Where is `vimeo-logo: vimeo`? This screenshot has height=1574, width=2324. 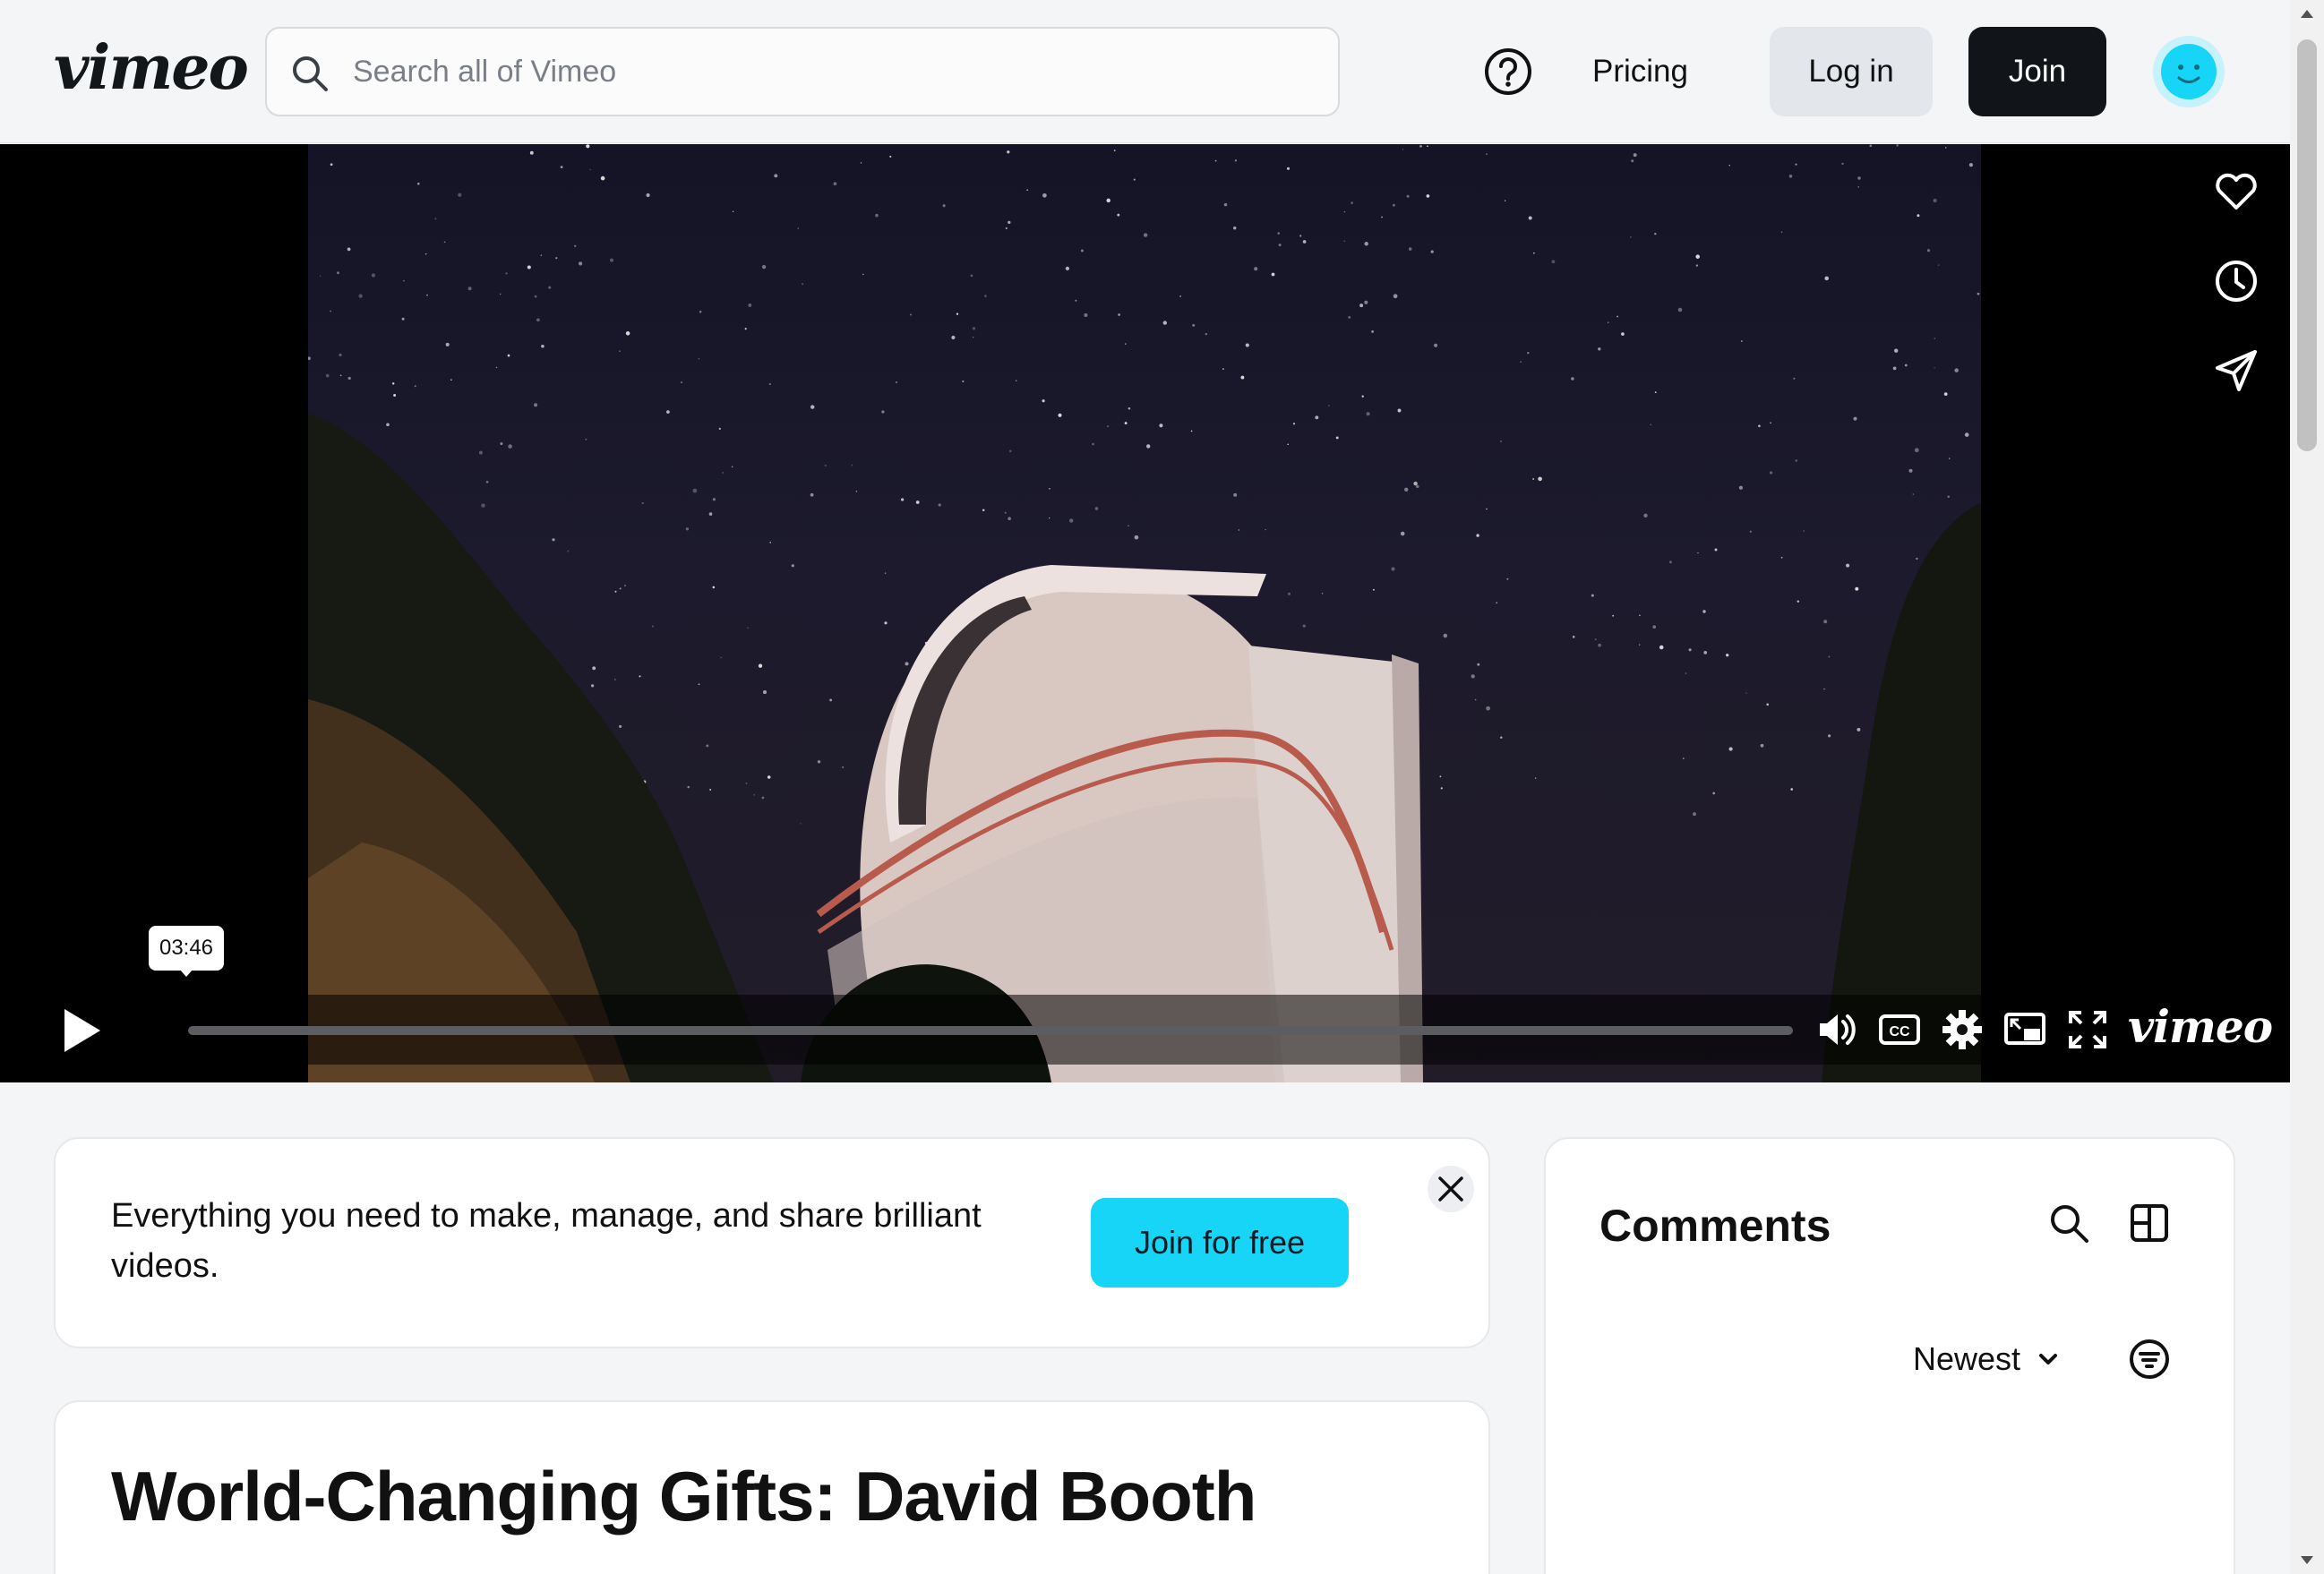
vimeo-logo: vimeo is located at coordinates (152, 68).